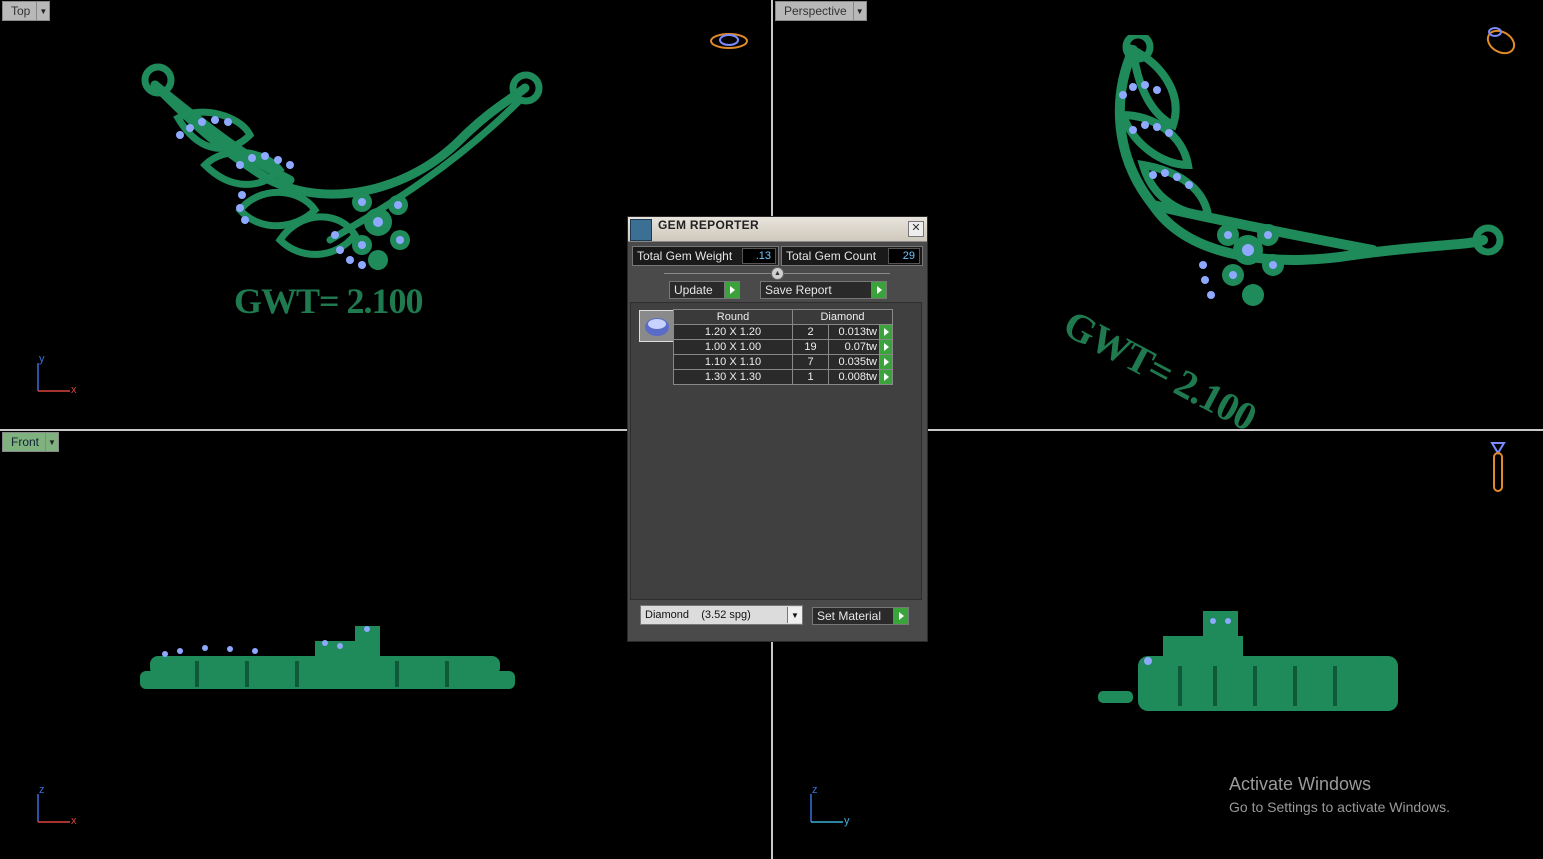  What do you see at coordinates (904, 256) in the screenshot?
I see `total-gem-count-value: 29` at bounding box center [904, 256].